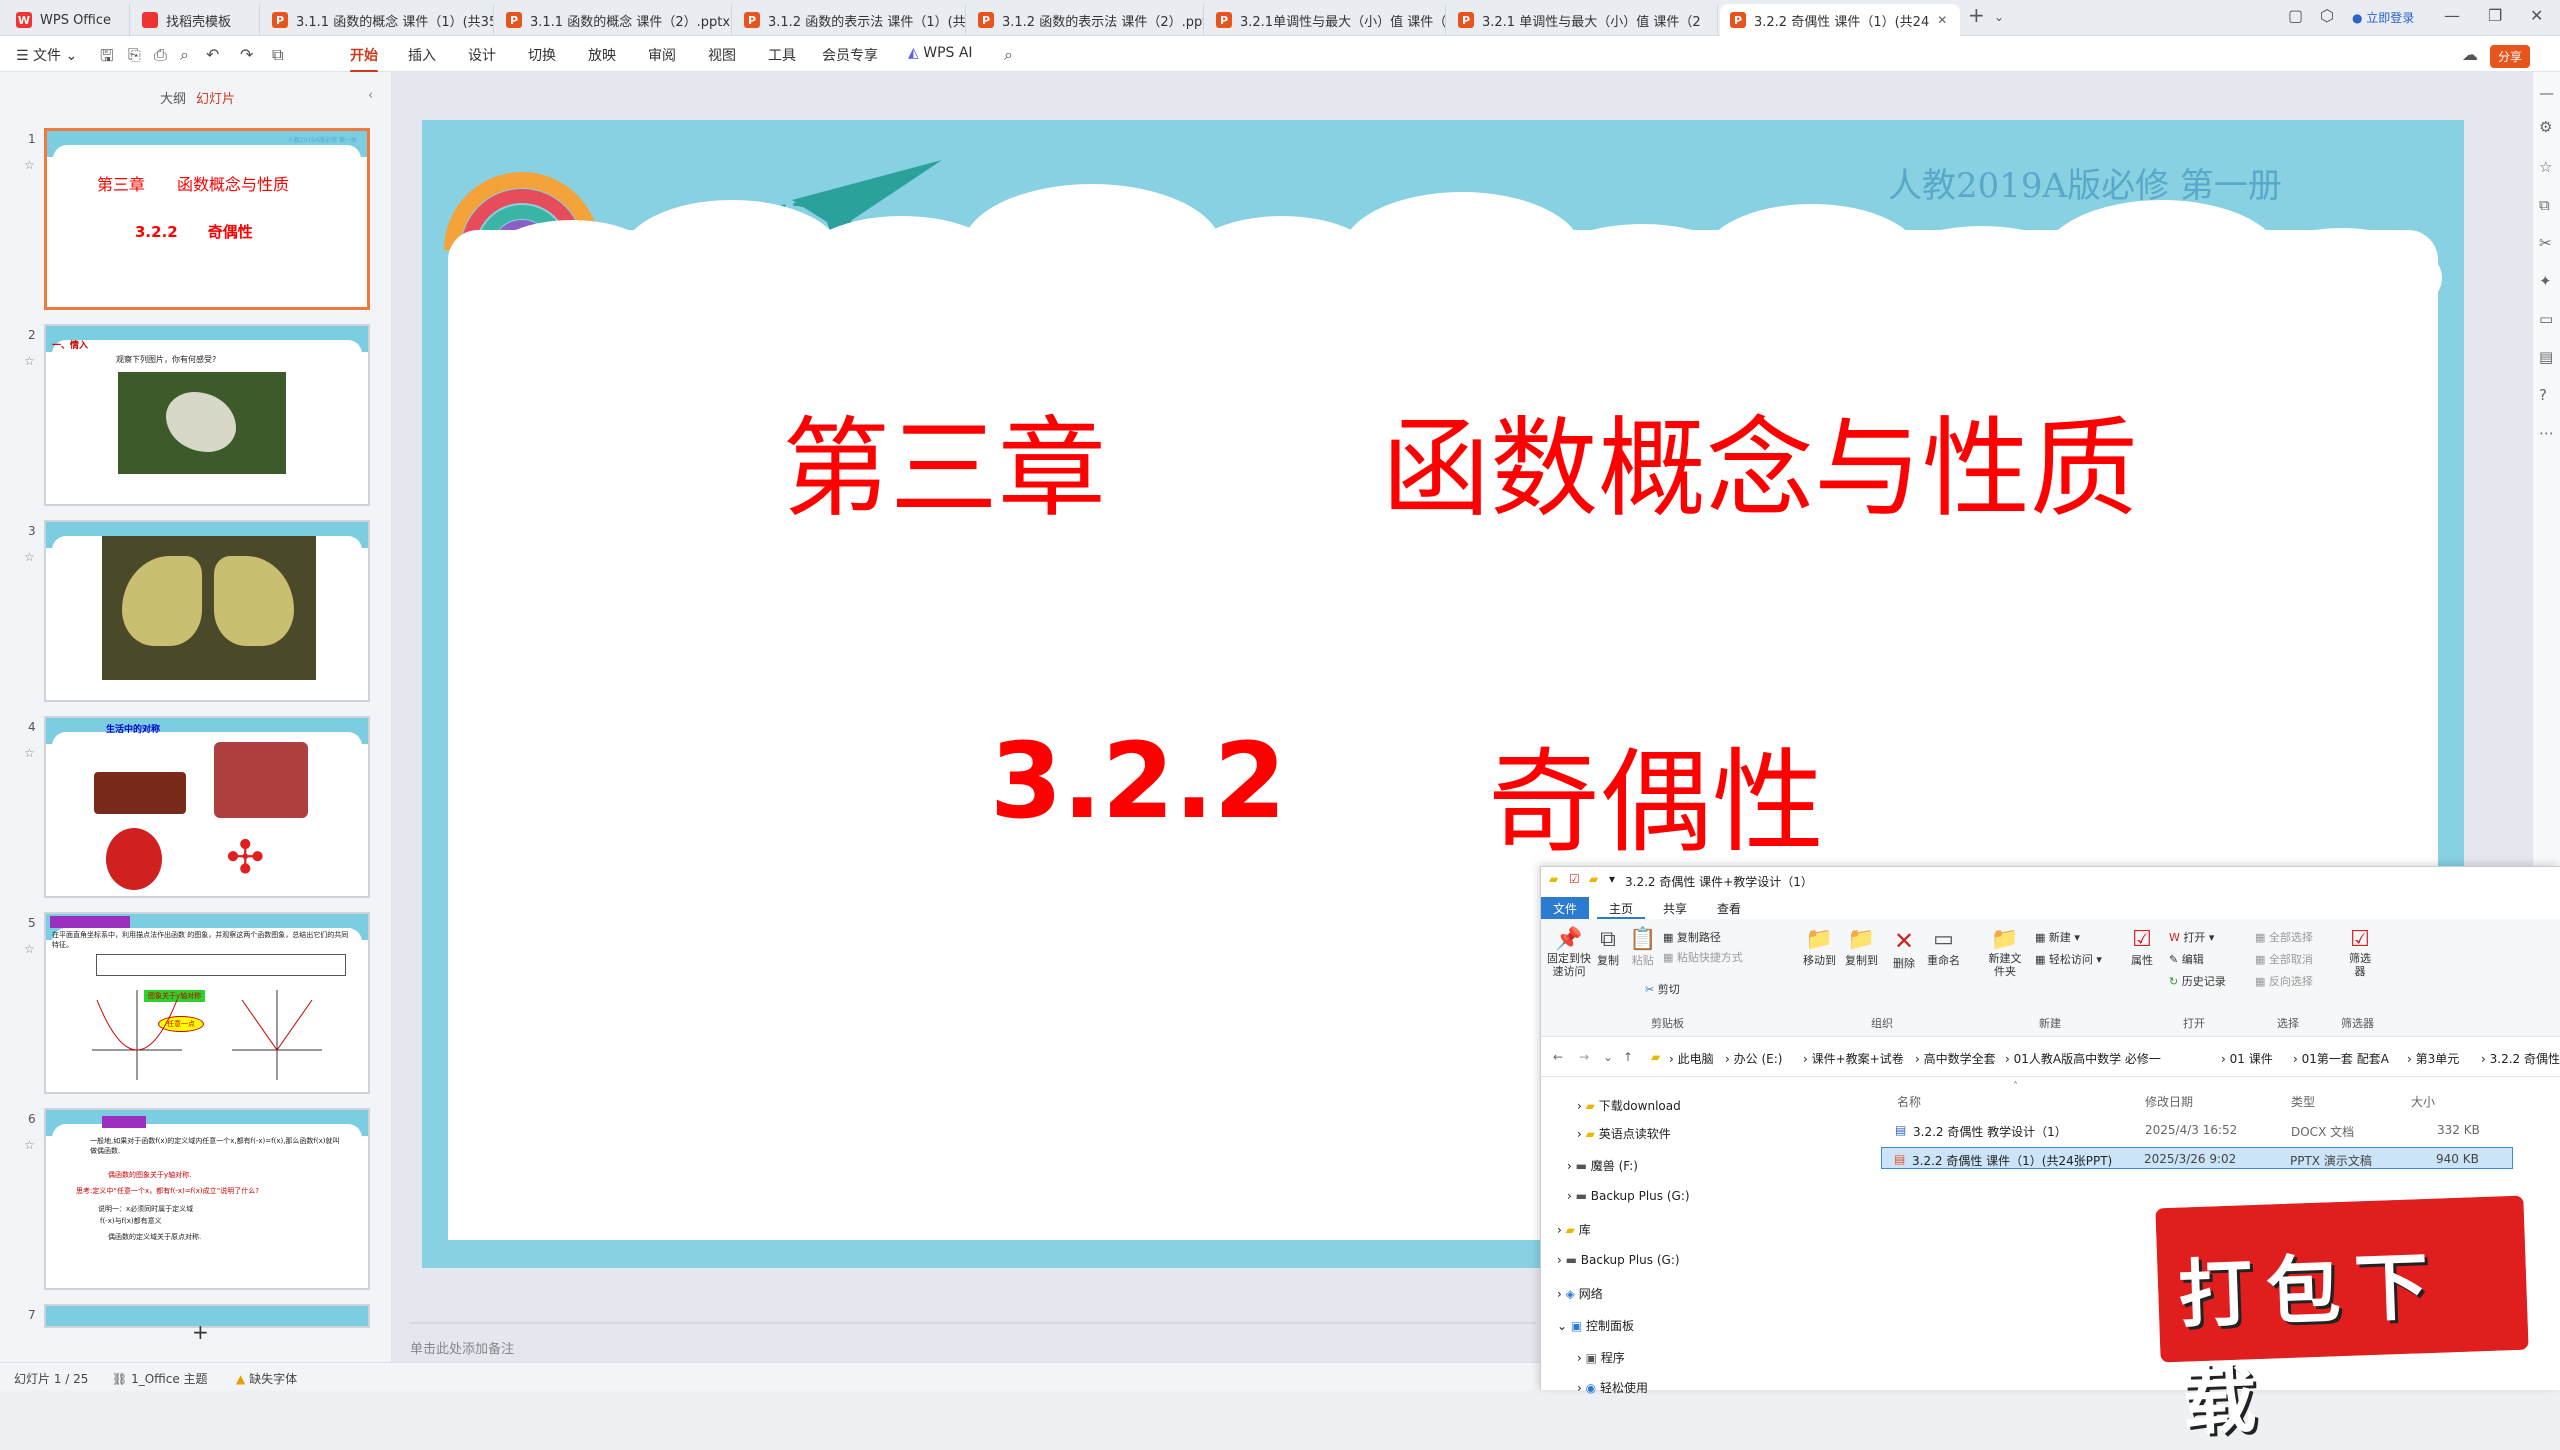 The width and height of the screenshot is (2560, 1450). What do you see at coordinates (1691, 1058) in the screenshot?
I see `breadcrumb-0: › 此电脑` at bounding box center [1691, 1058].